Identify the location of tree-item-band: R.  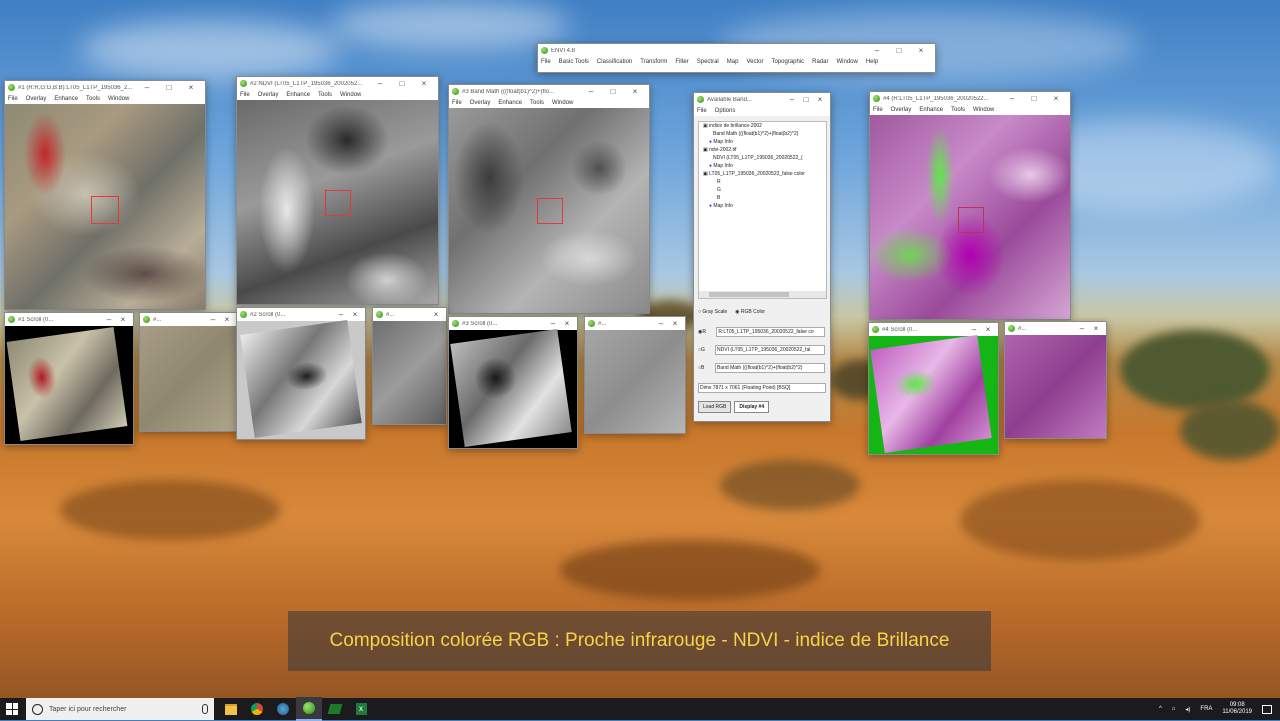
(762, 182).